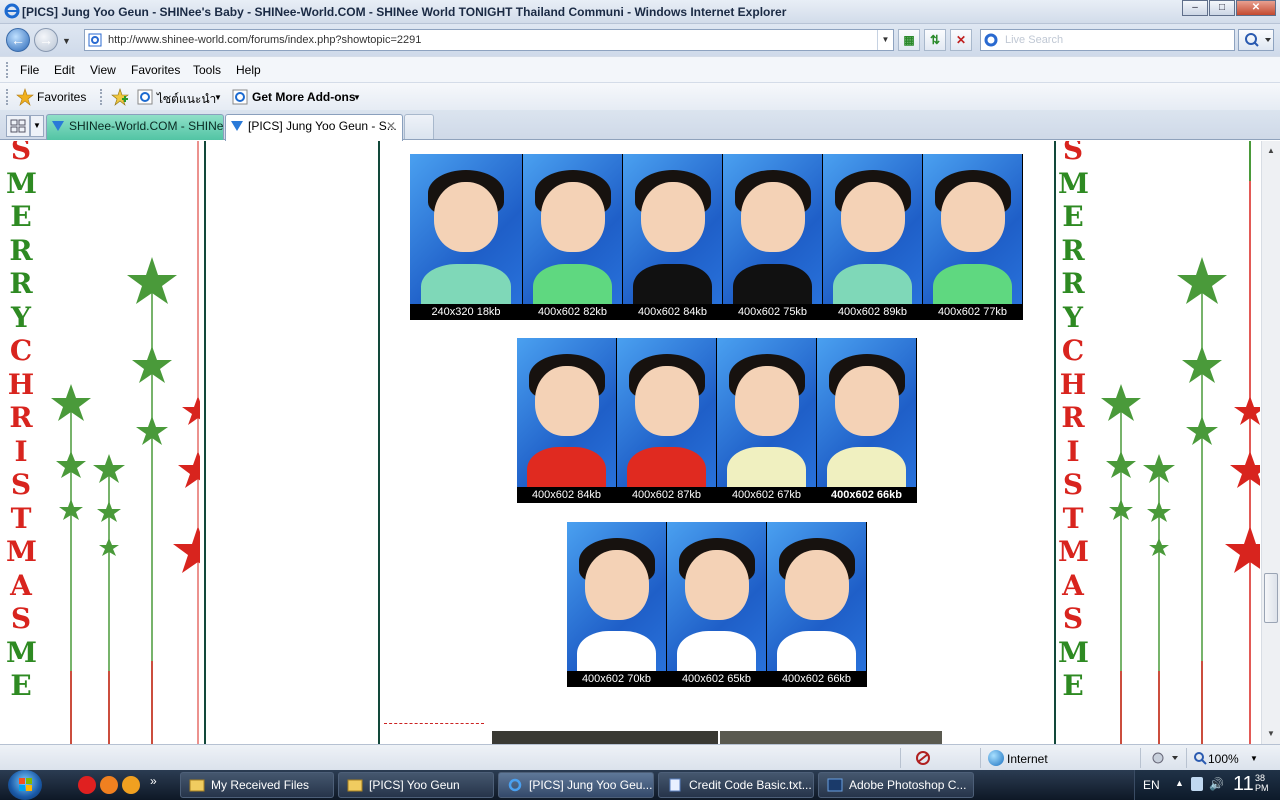  I want to click on scroll-thumb, so click(1271, 598).